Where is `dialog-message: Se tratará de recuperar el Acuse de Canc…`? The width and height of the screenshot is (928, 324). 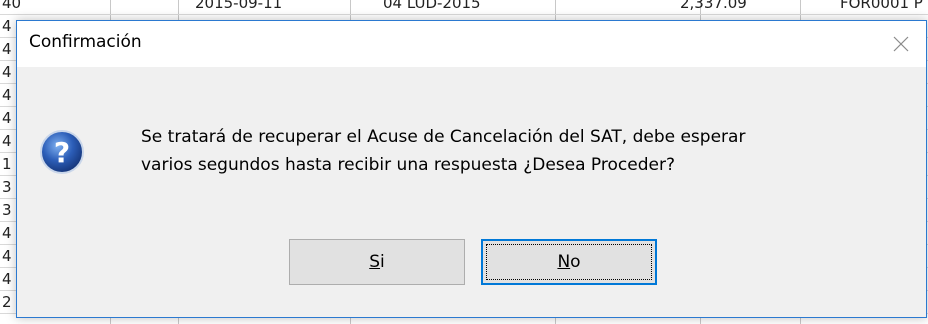 dialog-message: Se tratará de recuperar el Acuse de Canc… is located at coordinates (443, 151).